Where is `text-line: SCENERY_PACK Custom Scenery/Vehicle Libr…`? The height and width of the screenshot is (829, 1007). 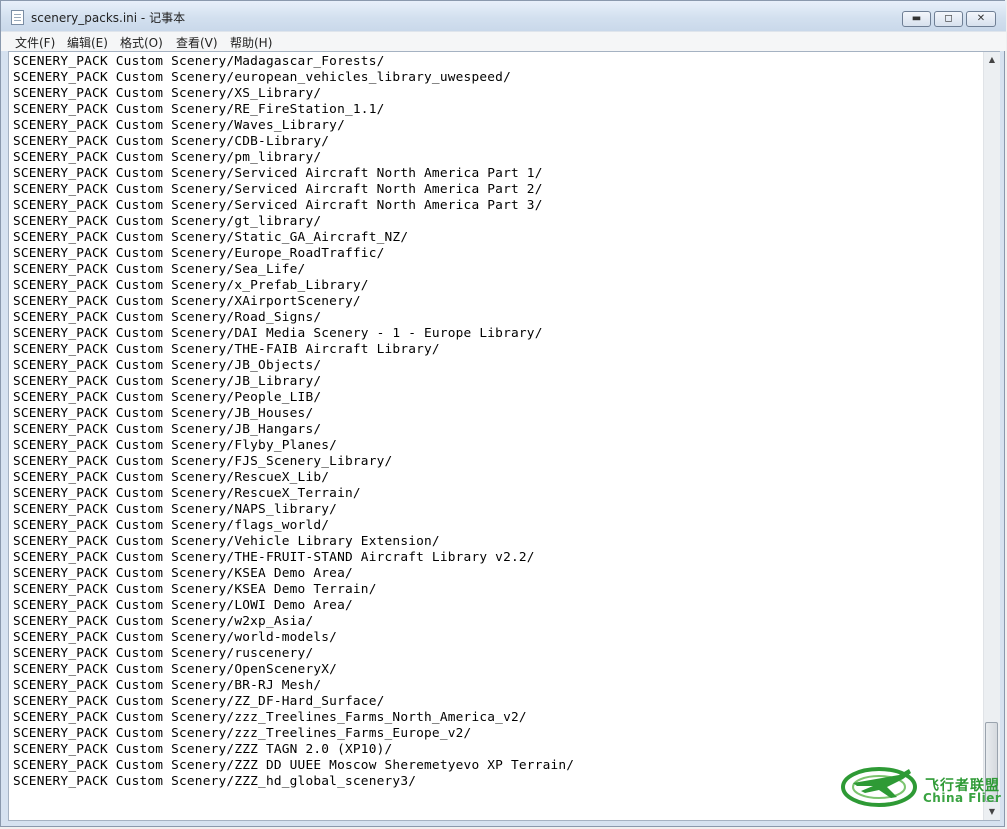 text-line: SCENERY_PACK Custom Scenery/Vehicle Libr… is located at coordinates (226, 541).